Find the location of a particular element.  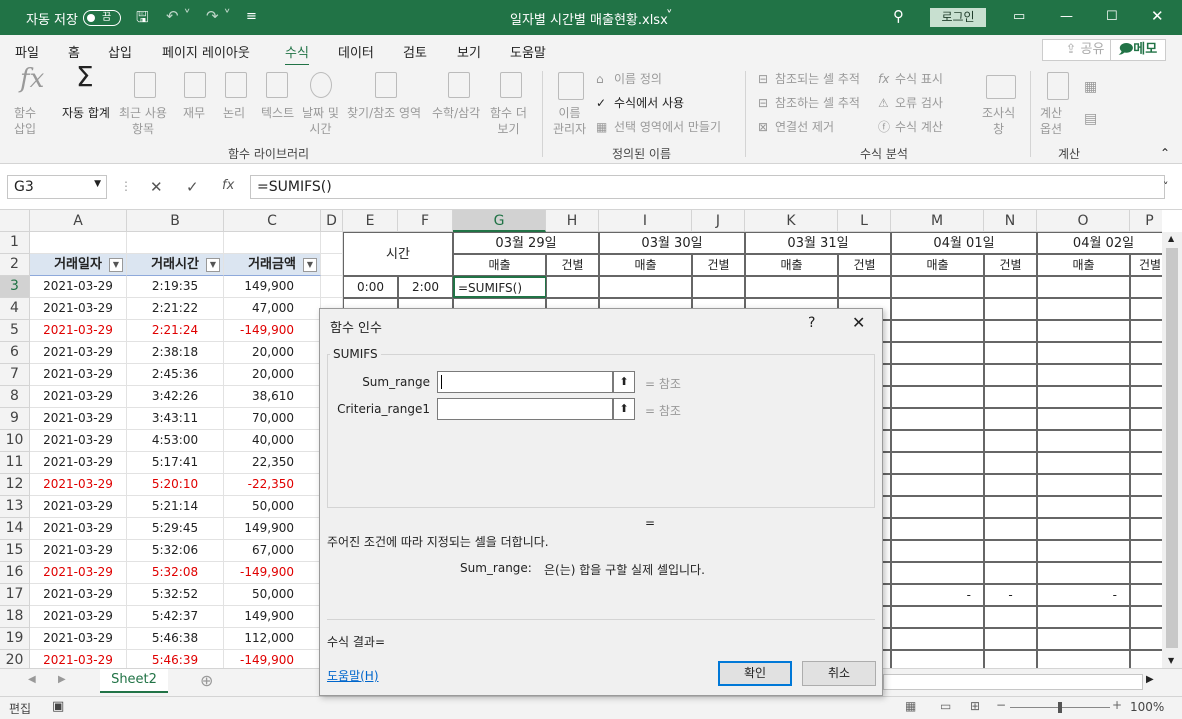

customize-qat-icon: ≡ is located at coordinates (251, 16).